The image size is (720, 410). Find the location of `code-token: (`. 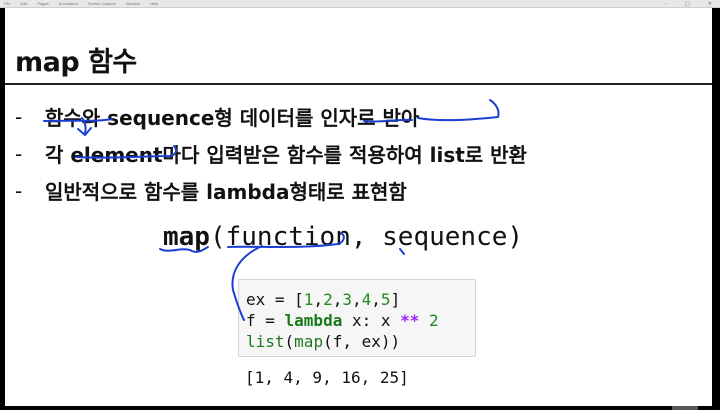

code-token: ( is located at coordinates (289, 341).